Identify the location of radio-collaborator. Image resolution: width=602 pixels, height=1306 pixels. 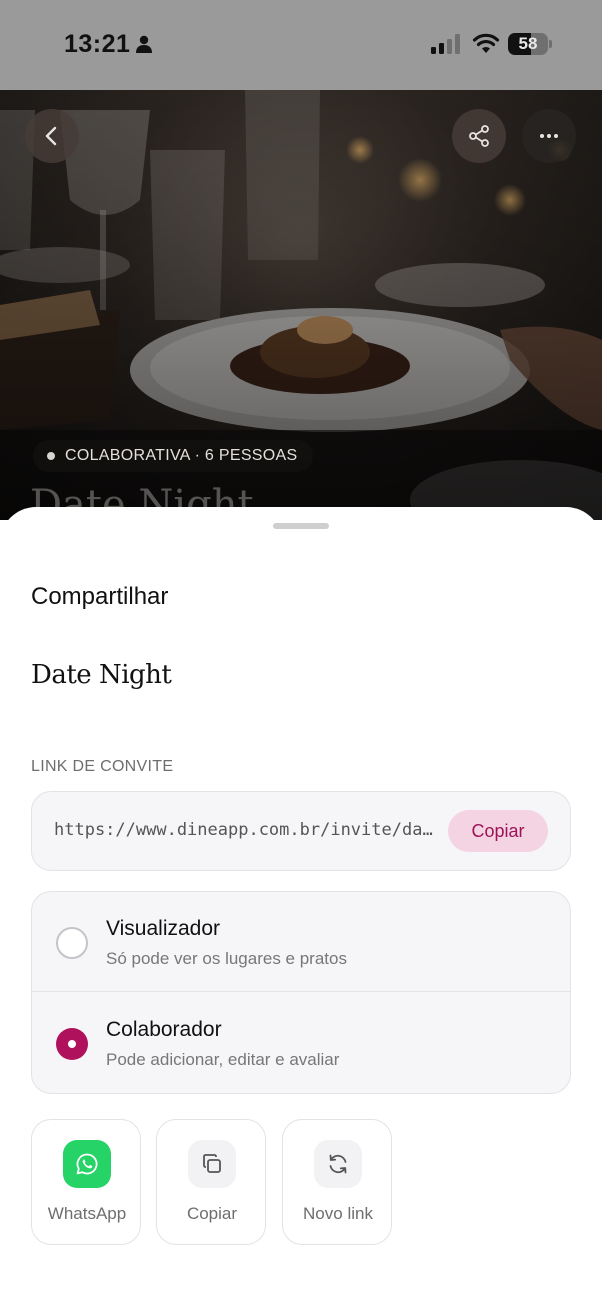
(72, 1044).